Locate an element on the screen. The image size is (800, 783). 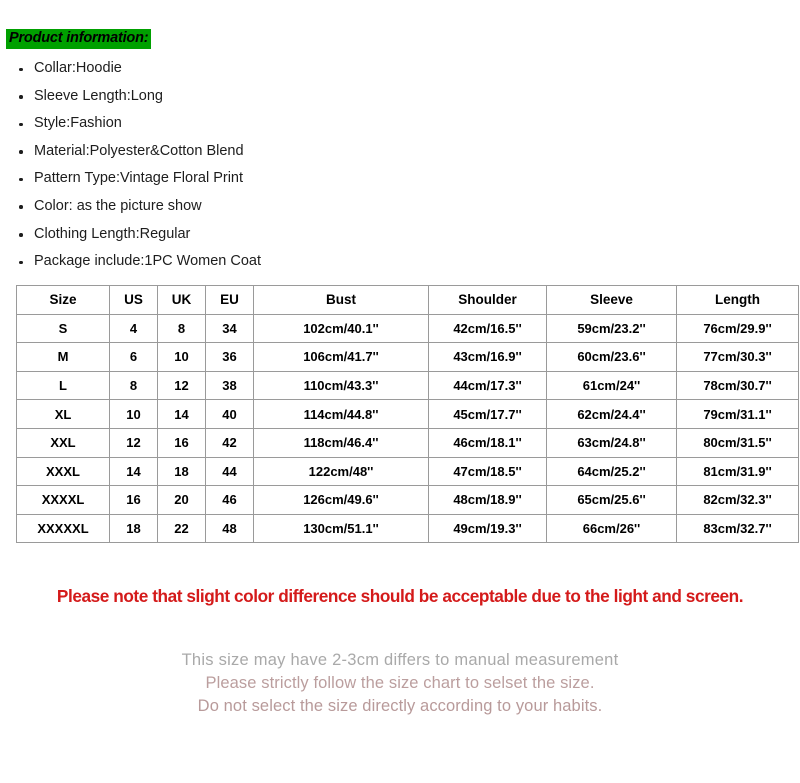
product-info-item: Material:Polyester&Cotton Blend is located at coordinates (240, 152).